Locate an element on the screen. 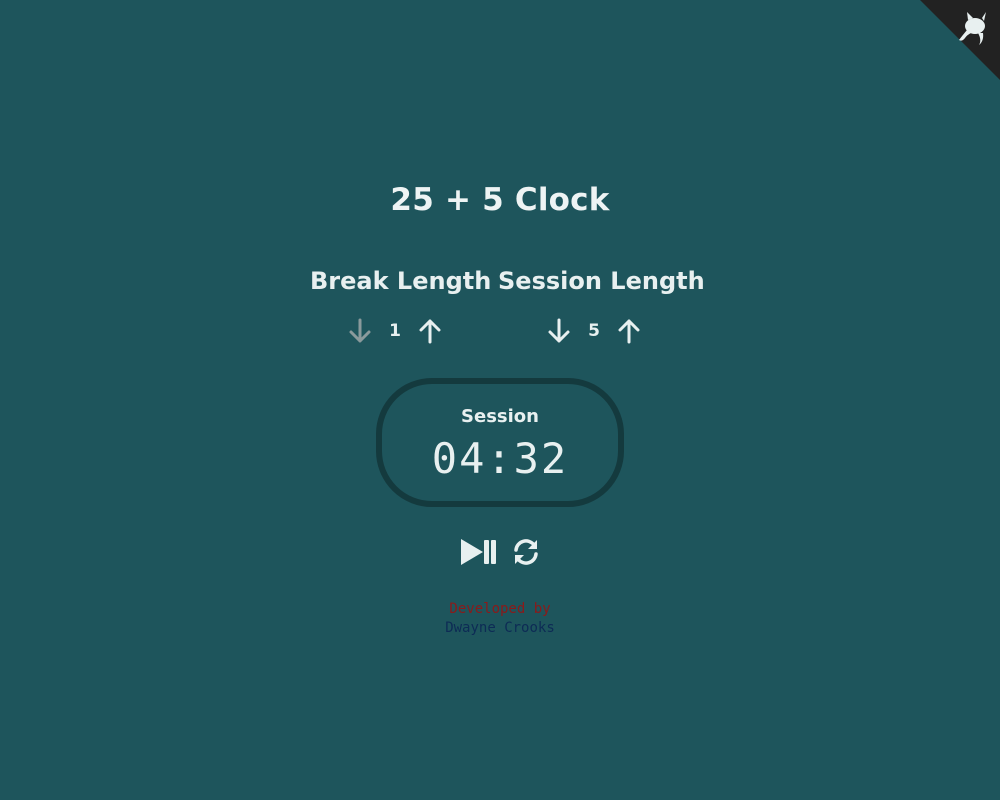  session-adjust: 5 is located at coordinates (594, 331).